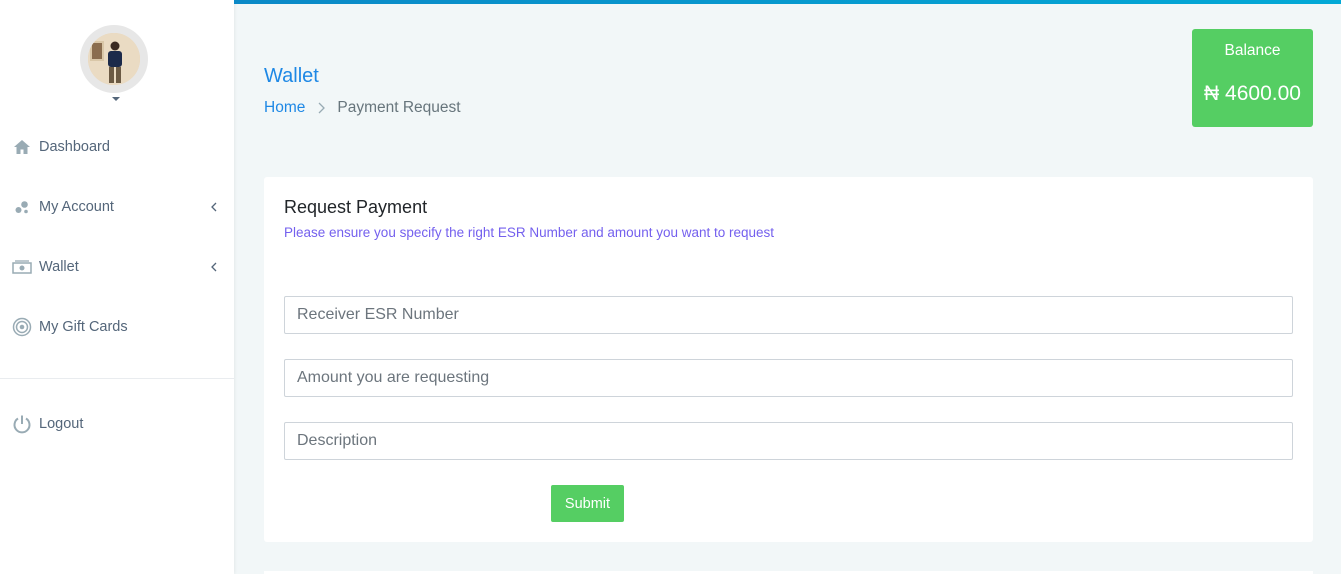  Describe the element at coordinates (356, 207) in the screenshot. I see `card-title: Request Payment` at that location.